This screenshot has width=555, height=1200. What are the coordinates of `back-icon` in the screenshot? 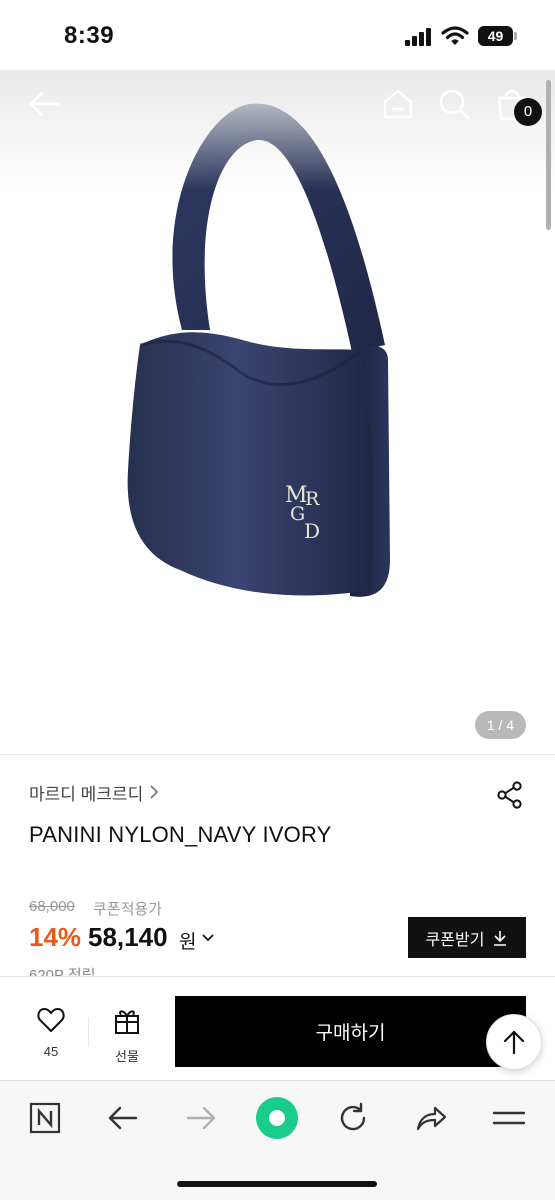 It's located at (123, 1118).